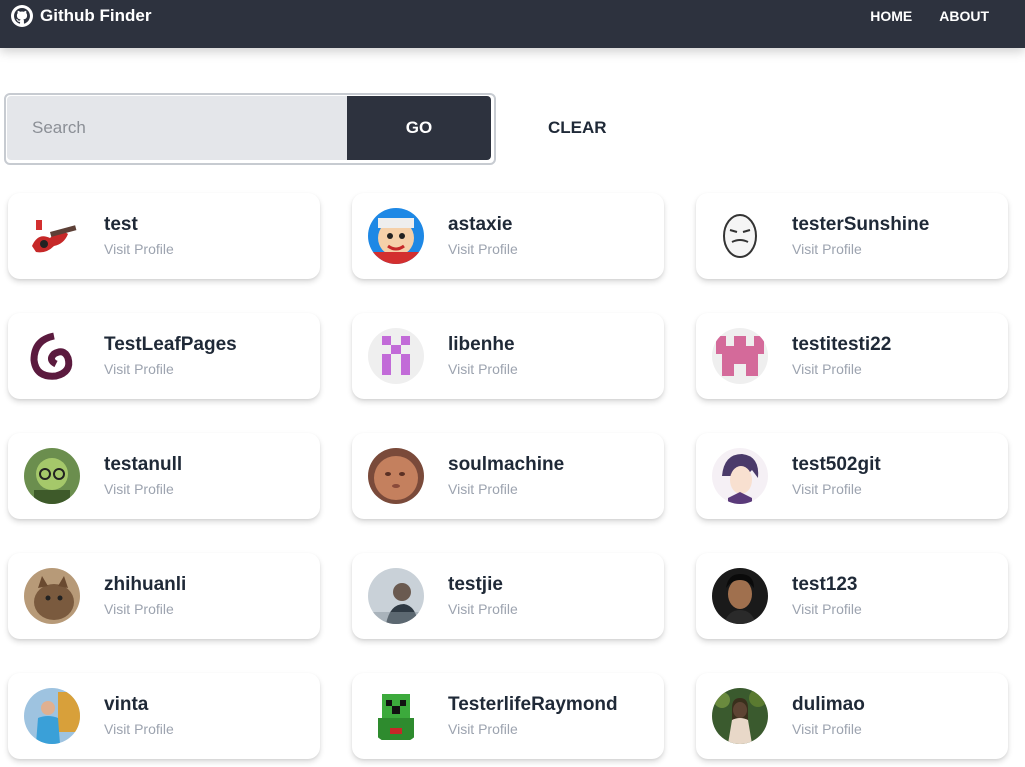  Describe the element at coordinates (508, 356) in the screenshot. I see `user-card-libenhe: libenhe Visit Profile` at that location.